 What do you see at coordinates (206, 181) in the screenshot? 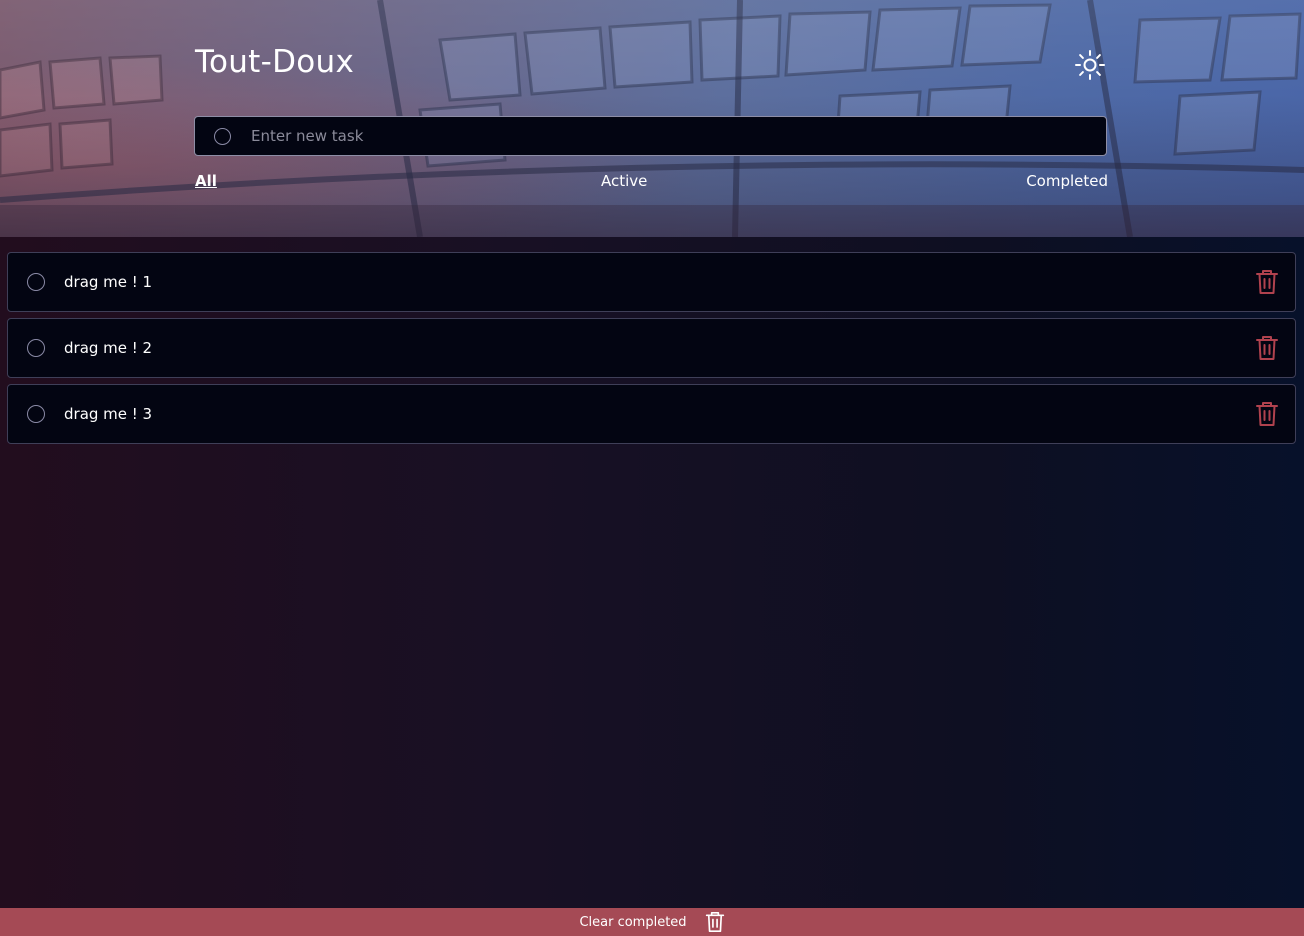
I see `filter-all: All` at bounding box center [206, 181].